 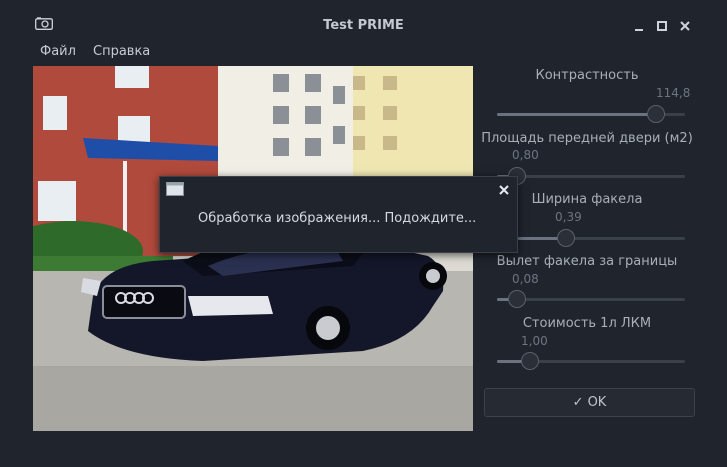 I want to click on title-bar: Test PRIME, so click(x=363, y=20).